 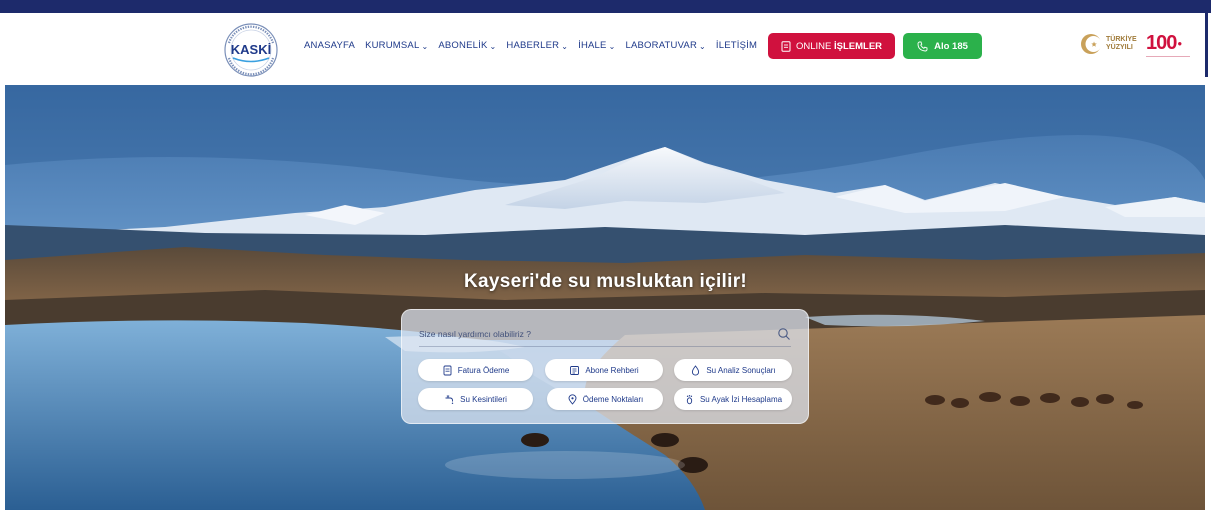 I want to click on online-islemler-button: ONLINE İŞLEMLER, so click(x=831, y=46).